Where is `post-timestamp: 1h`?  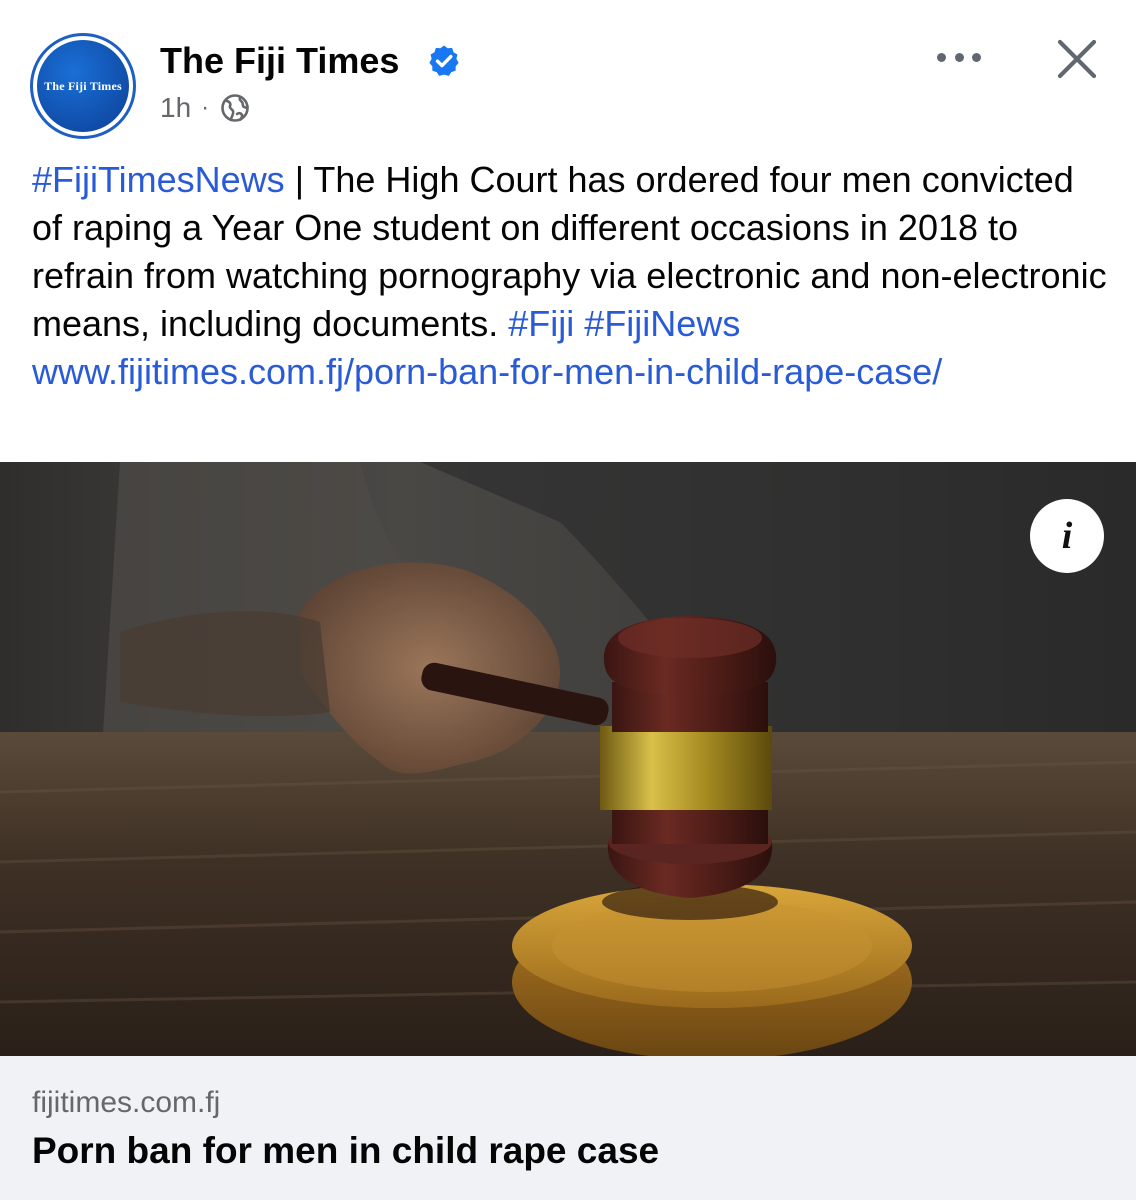 post-timestamp: 1h is located at coordinates (175, 108).